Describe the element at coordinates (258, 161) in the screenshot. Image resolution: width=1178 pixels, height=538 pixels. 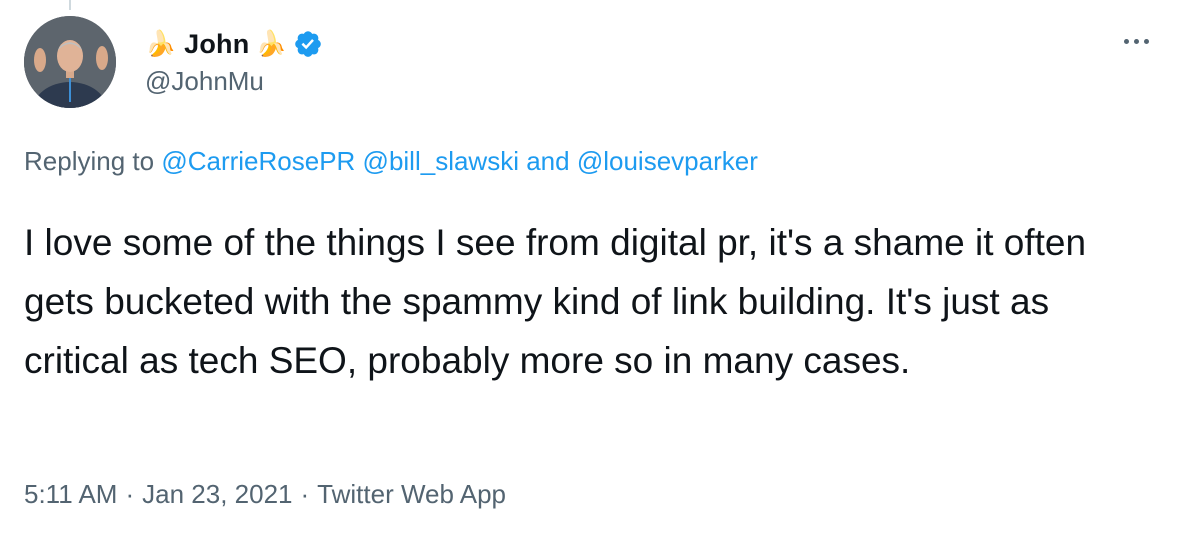
I see `mention-link: @CarrieRosePR` at that location.